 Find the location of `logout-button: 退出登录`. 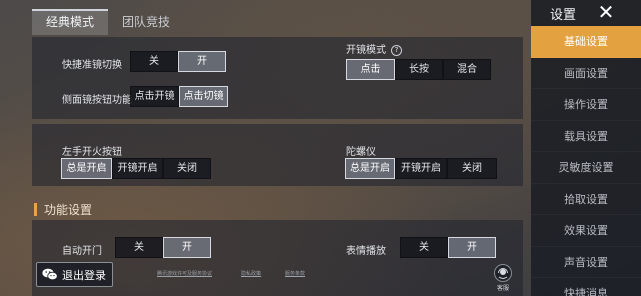

logout-button: 退出登录 is located at coordinates (74, 274).